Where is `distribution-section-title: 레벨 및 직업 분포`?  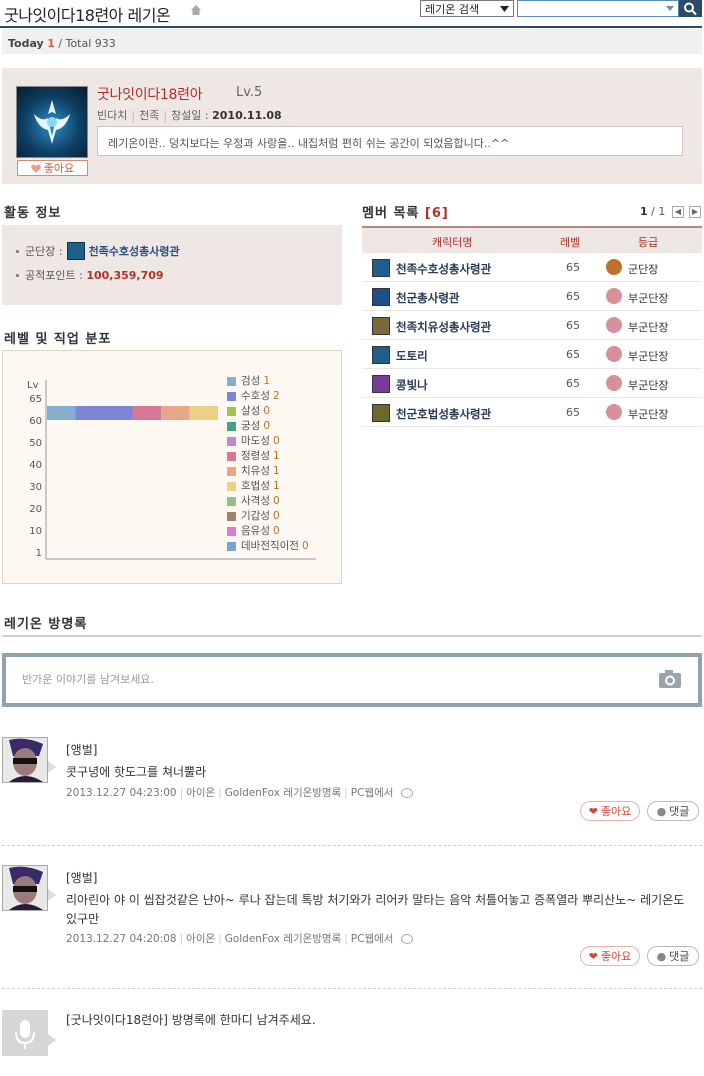 distribution-section-title: 레벨 및 직업 분포 is located at coordinates (58, 339).